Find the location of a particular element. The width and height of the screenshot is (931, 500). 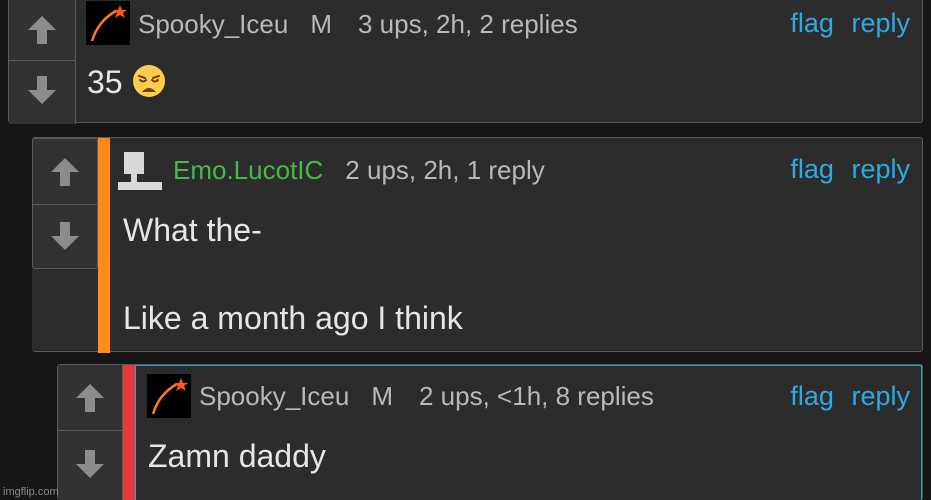

weary-face-icon is located at coordinates (148, 81).